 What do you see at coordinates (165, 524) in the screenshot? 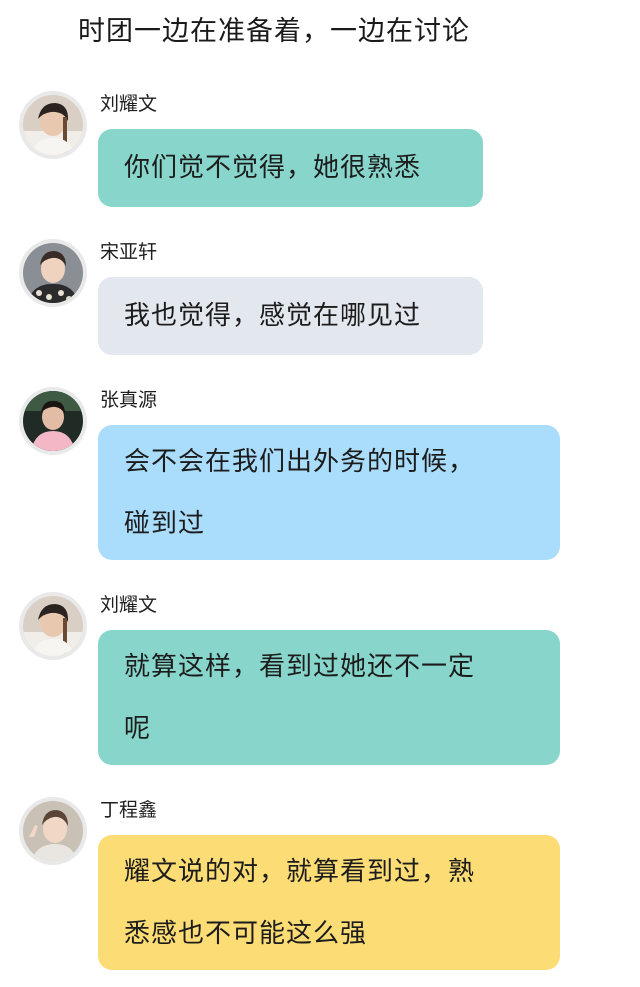
I see `message-text: 碰到过` at bounding box center [165, 524].